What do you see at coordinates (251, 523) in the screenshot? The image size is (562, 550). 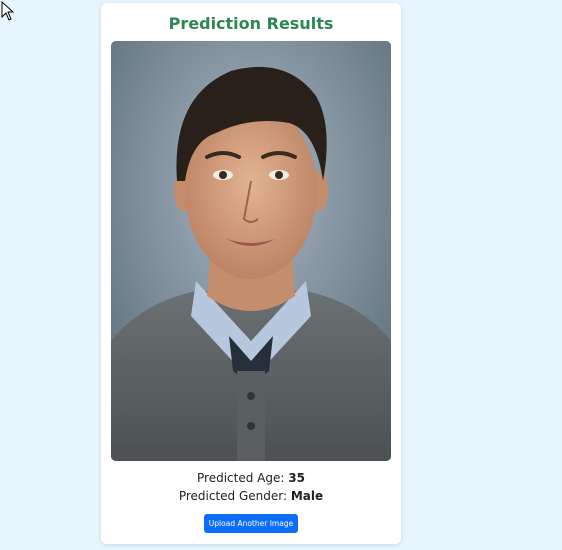 I see `upload-another-image-button: Upload Another Image` at bounding box center [251, 523].